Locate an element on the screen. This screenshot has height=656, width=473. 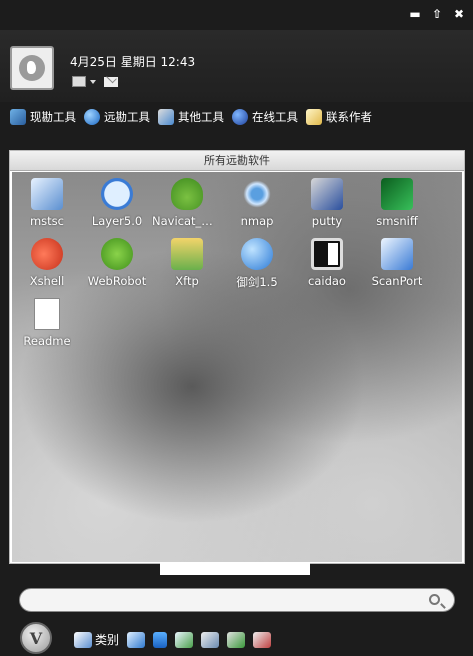
app-label: nmap is located at coordinates (257, 221).